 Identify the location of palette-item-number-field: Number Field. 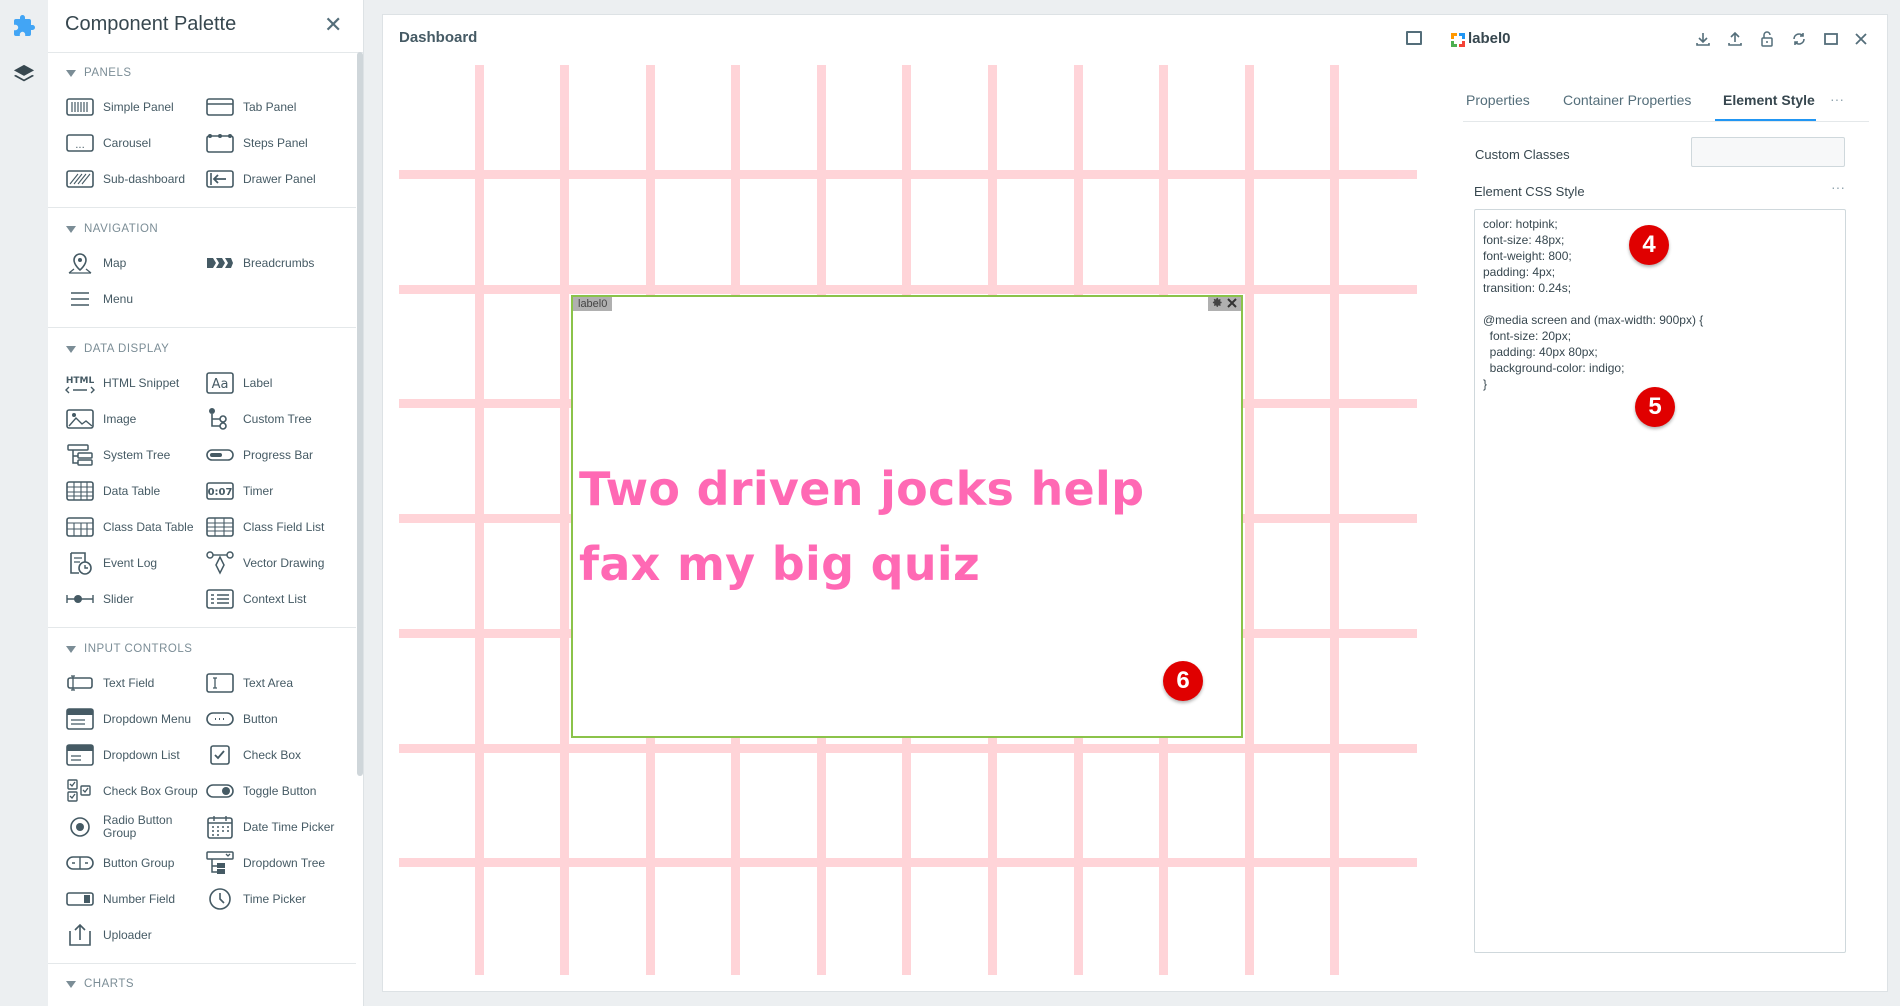
(120, 899).